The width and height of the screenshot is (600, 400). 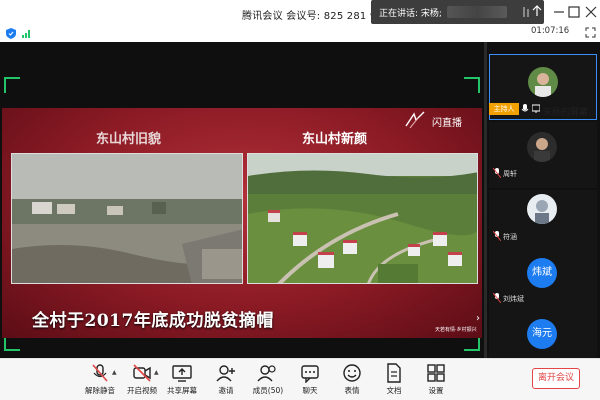 I want to click on docs-label: 文档, so click(x=394, y=390).